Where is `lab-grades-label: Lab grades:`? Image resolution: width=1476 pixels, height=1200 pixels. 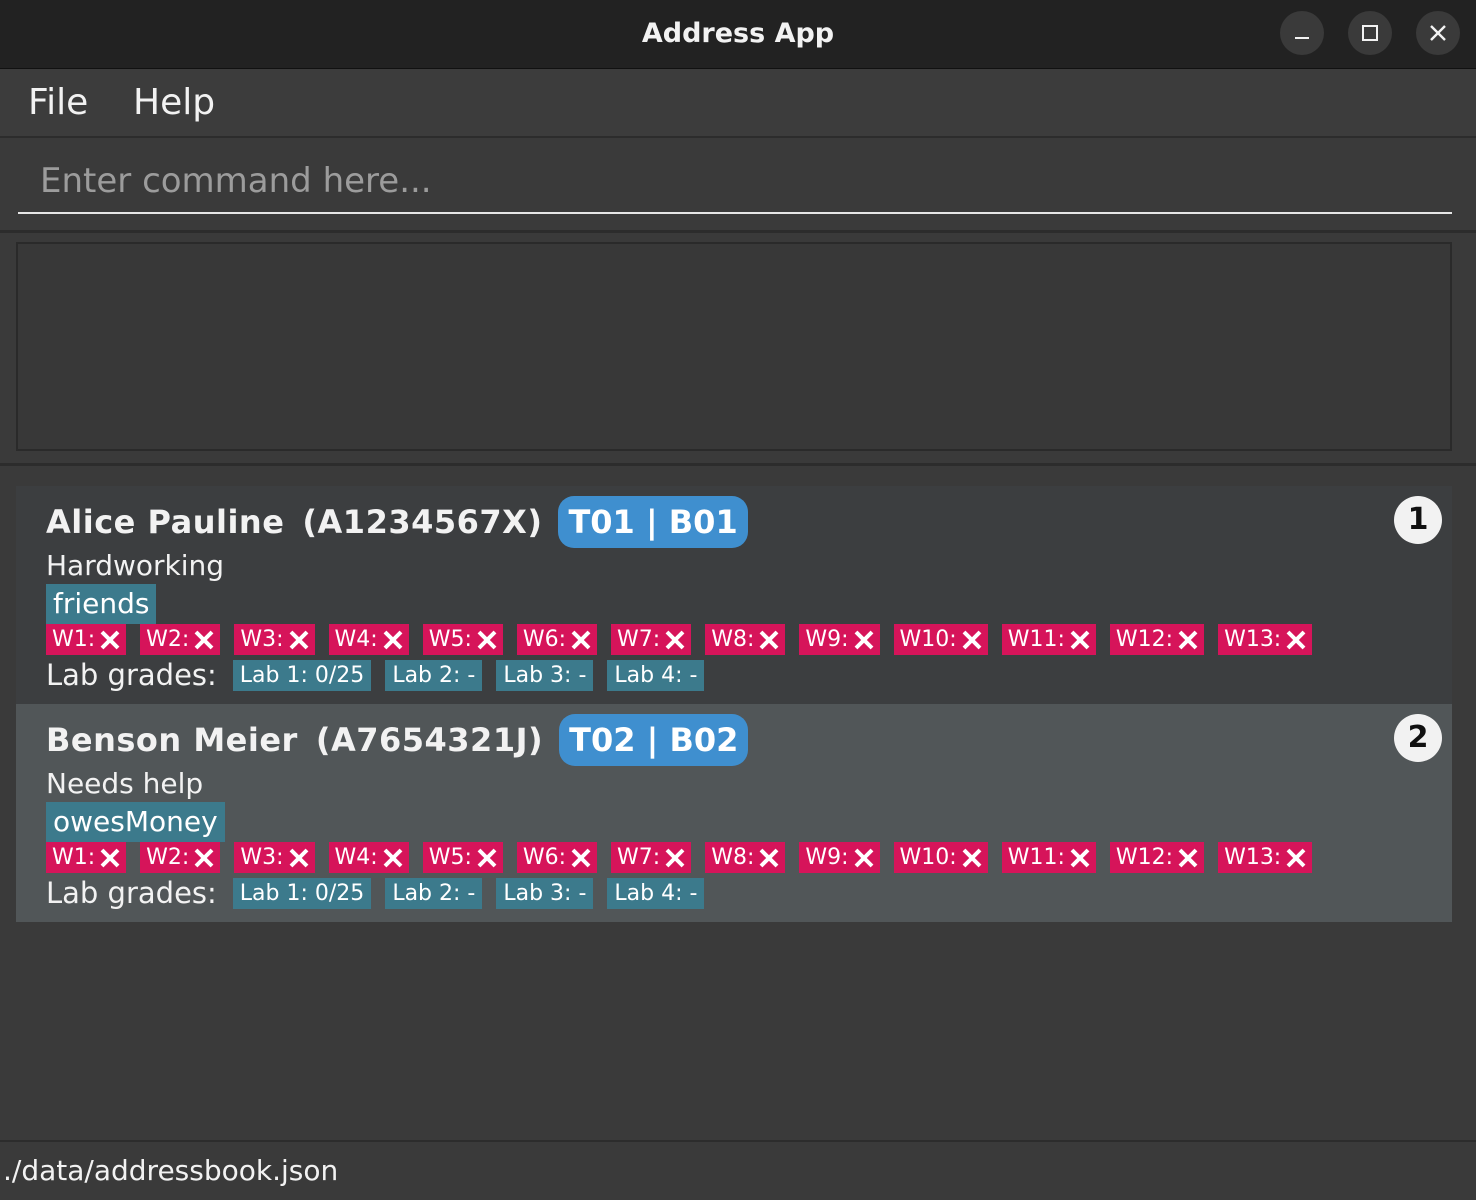
lab-grades-label: Lab grades: is located at coordinates (131, 675).